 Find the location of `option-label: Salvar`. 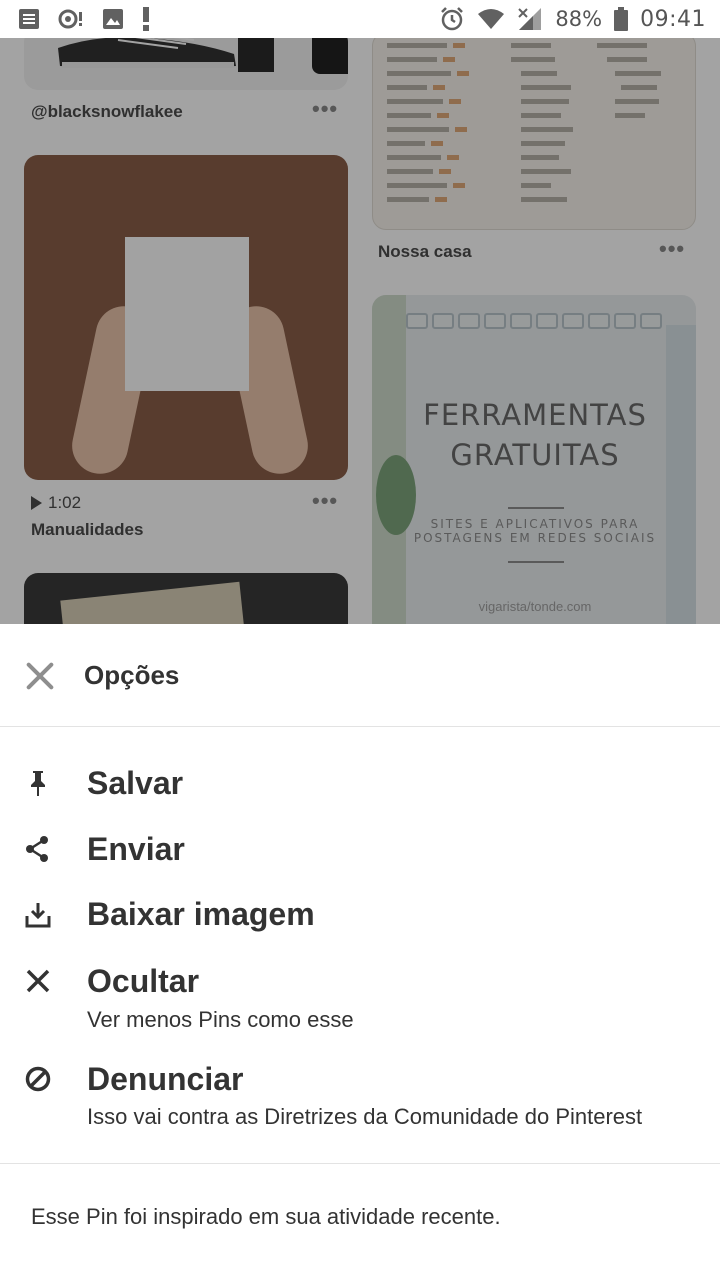

option-label: Salvar is located at coordinates (135, 783).